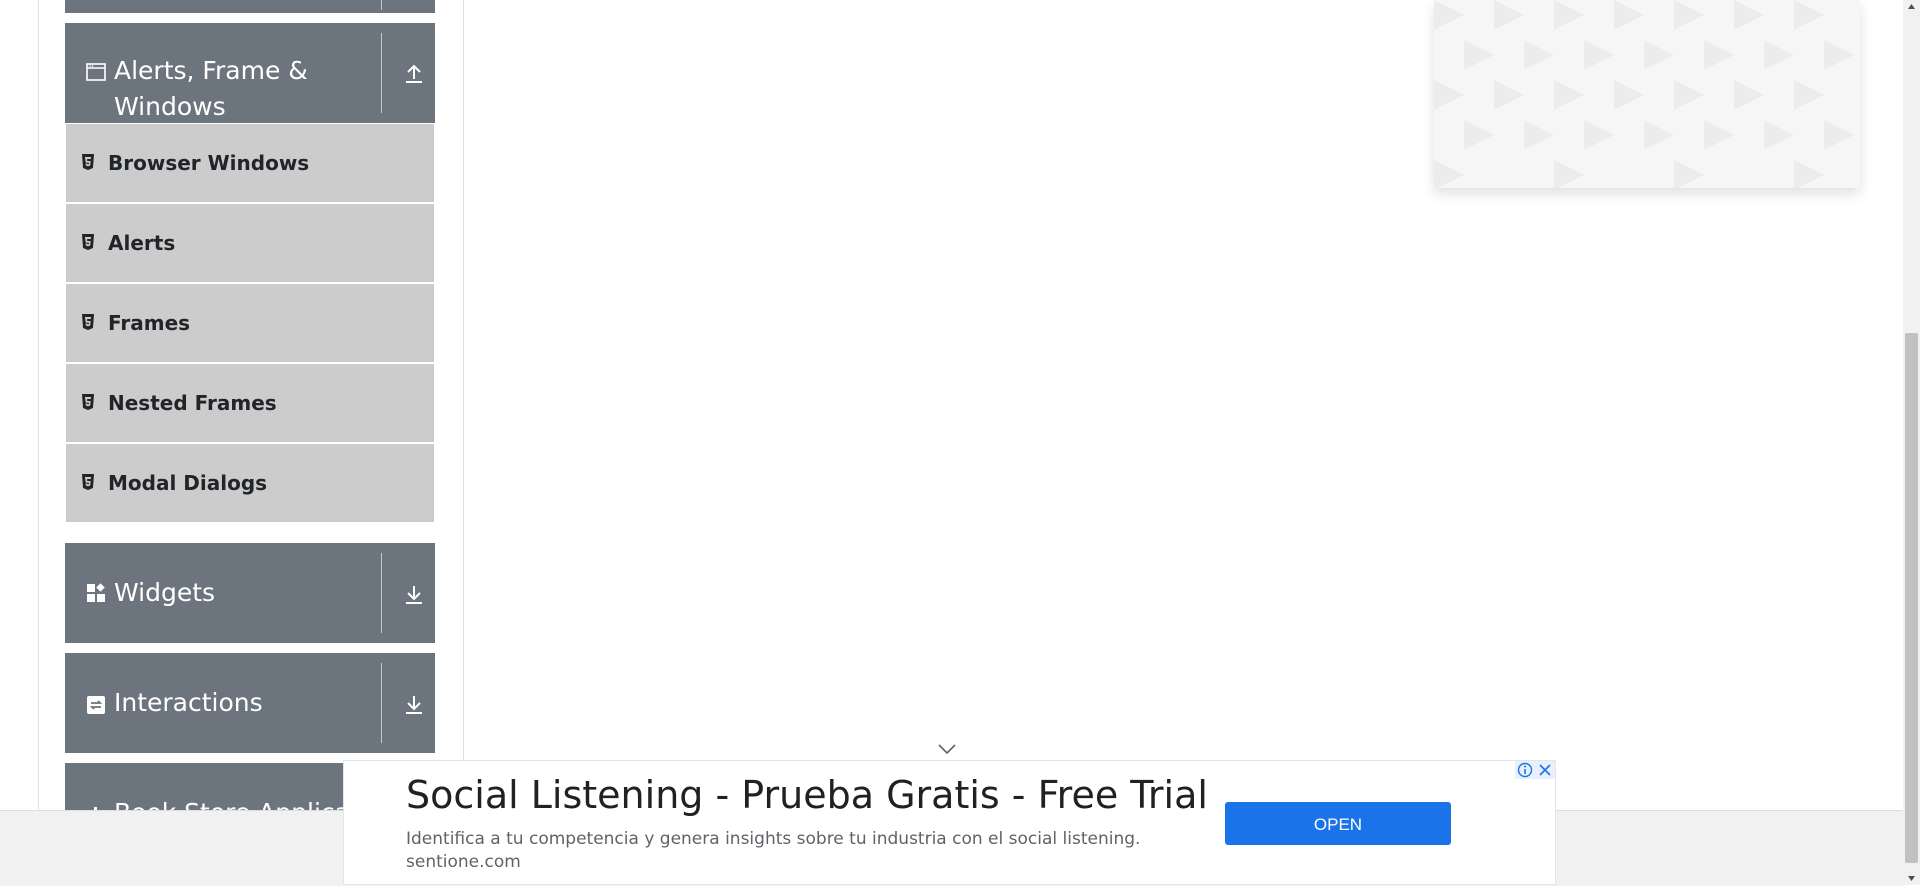  Describe the element at coordinates (192, 403) in the screenshot. I see `menu-item-label: Nested Frames` at that location.